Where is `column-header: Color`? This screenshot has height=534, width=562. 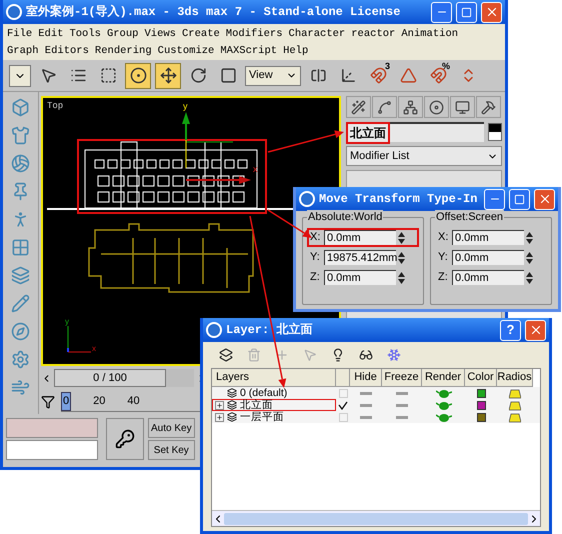 column-header: Color is located at coordinates (481, 378).